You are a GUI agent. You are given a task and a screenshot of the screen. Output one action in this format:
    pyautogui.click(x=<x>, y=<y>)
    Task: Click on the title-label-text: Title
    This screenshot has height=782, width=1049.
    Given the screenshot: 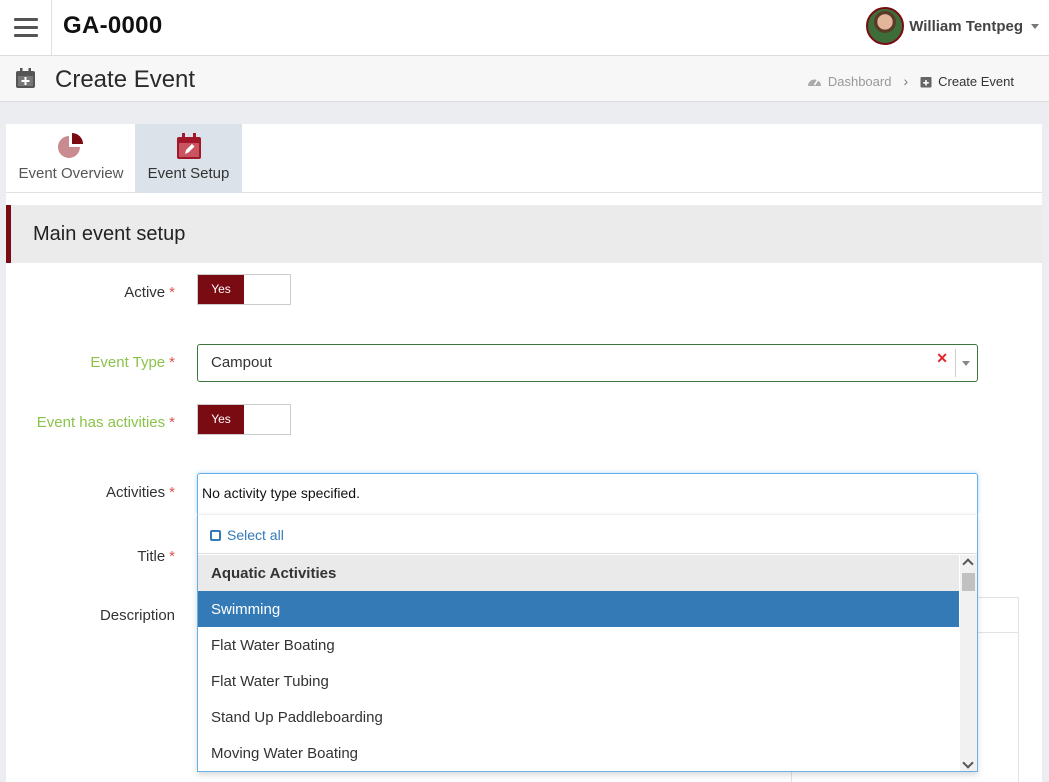 What is the action you would take?
    pyautogui.click(x=151, y=556)
    